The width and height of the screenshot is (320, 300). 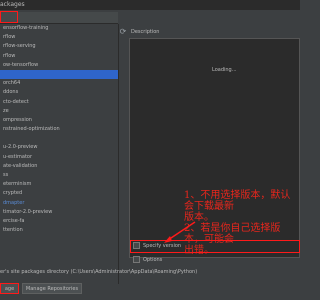 What do you see at coordinates (59, 184) in the screenshot?
I see `package-item: eterminism` at bounding box center [59, 184].